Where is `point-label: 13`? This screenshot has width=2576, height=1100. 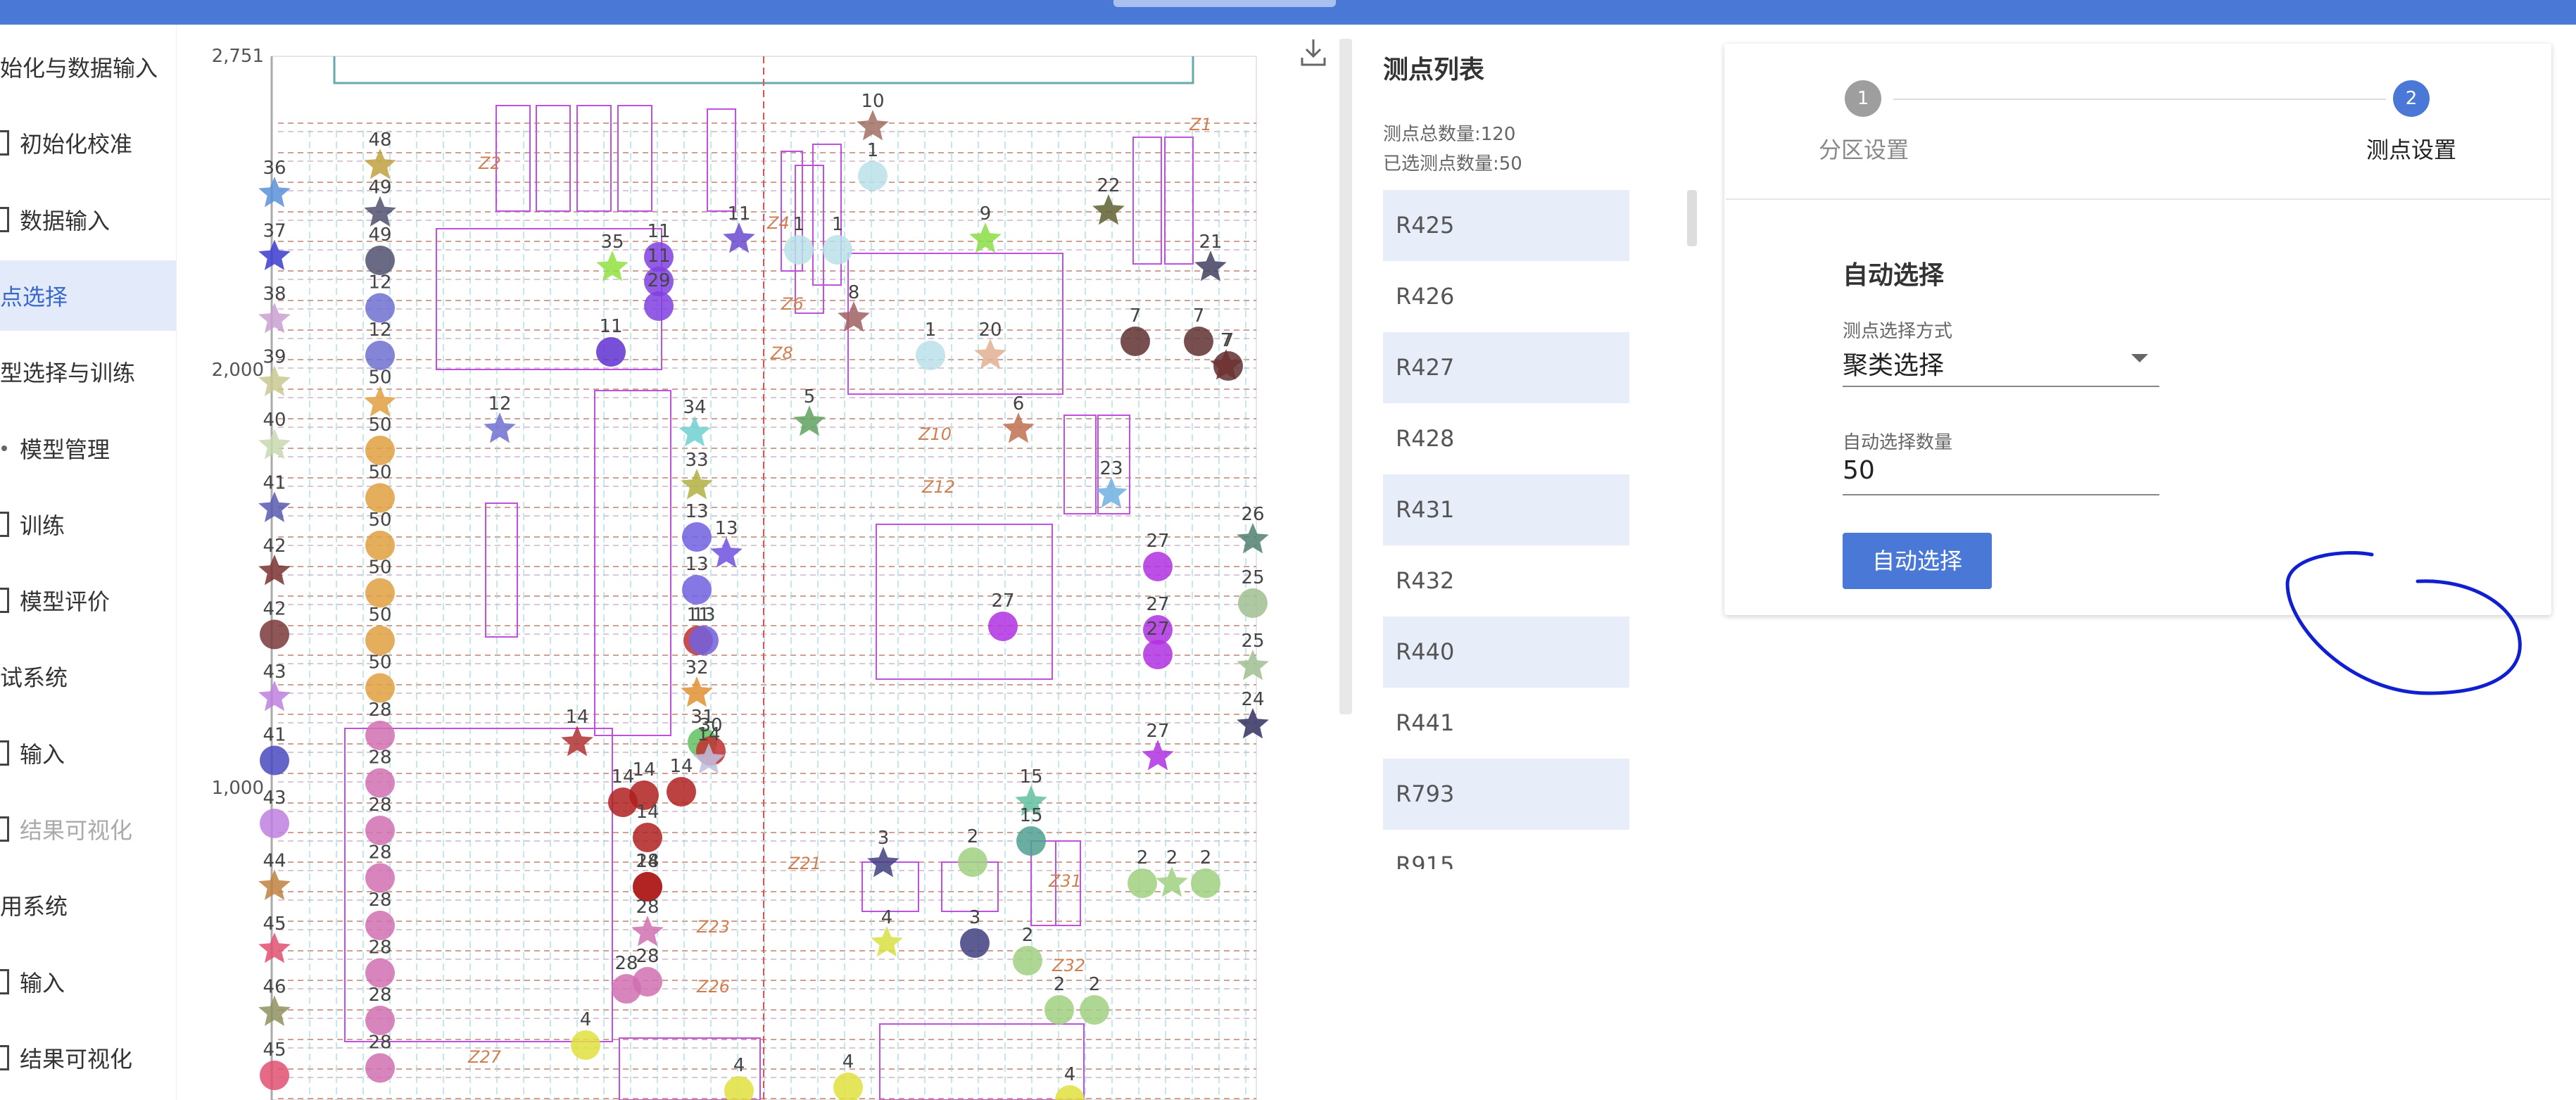
point-label: 13 is located at coordinates (703, 615).